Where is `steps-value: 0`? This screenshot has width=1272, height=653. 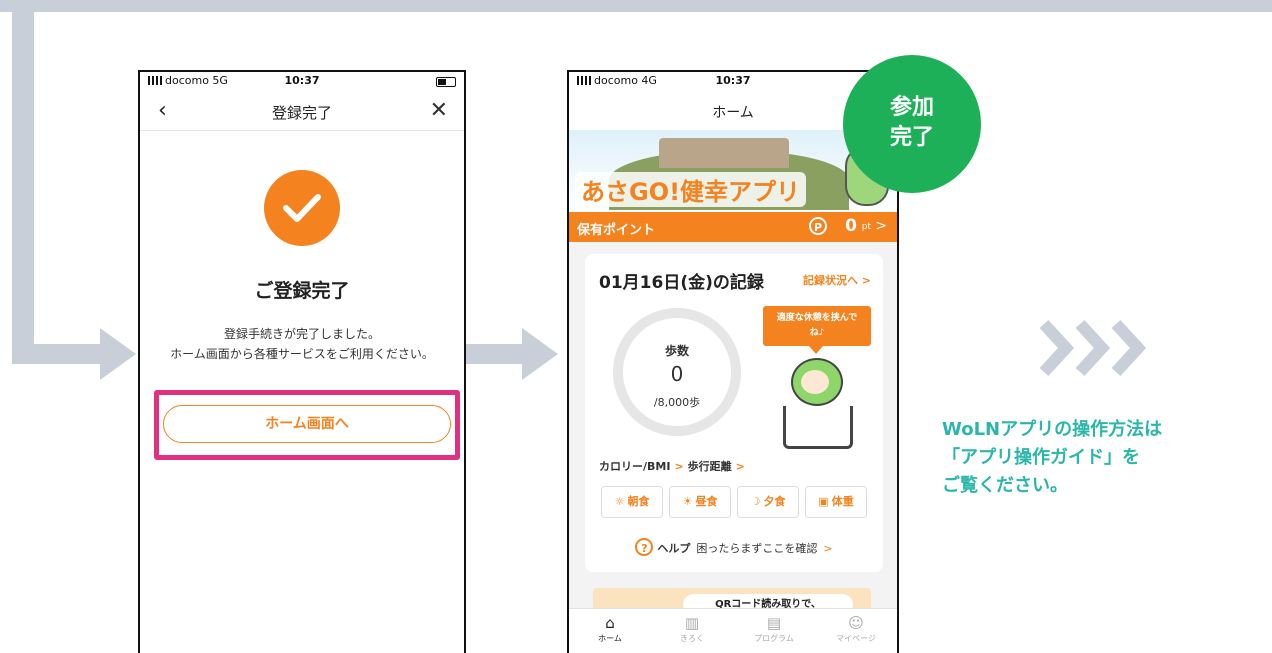 steps-value: 0 is located at coordinates (677, 374).